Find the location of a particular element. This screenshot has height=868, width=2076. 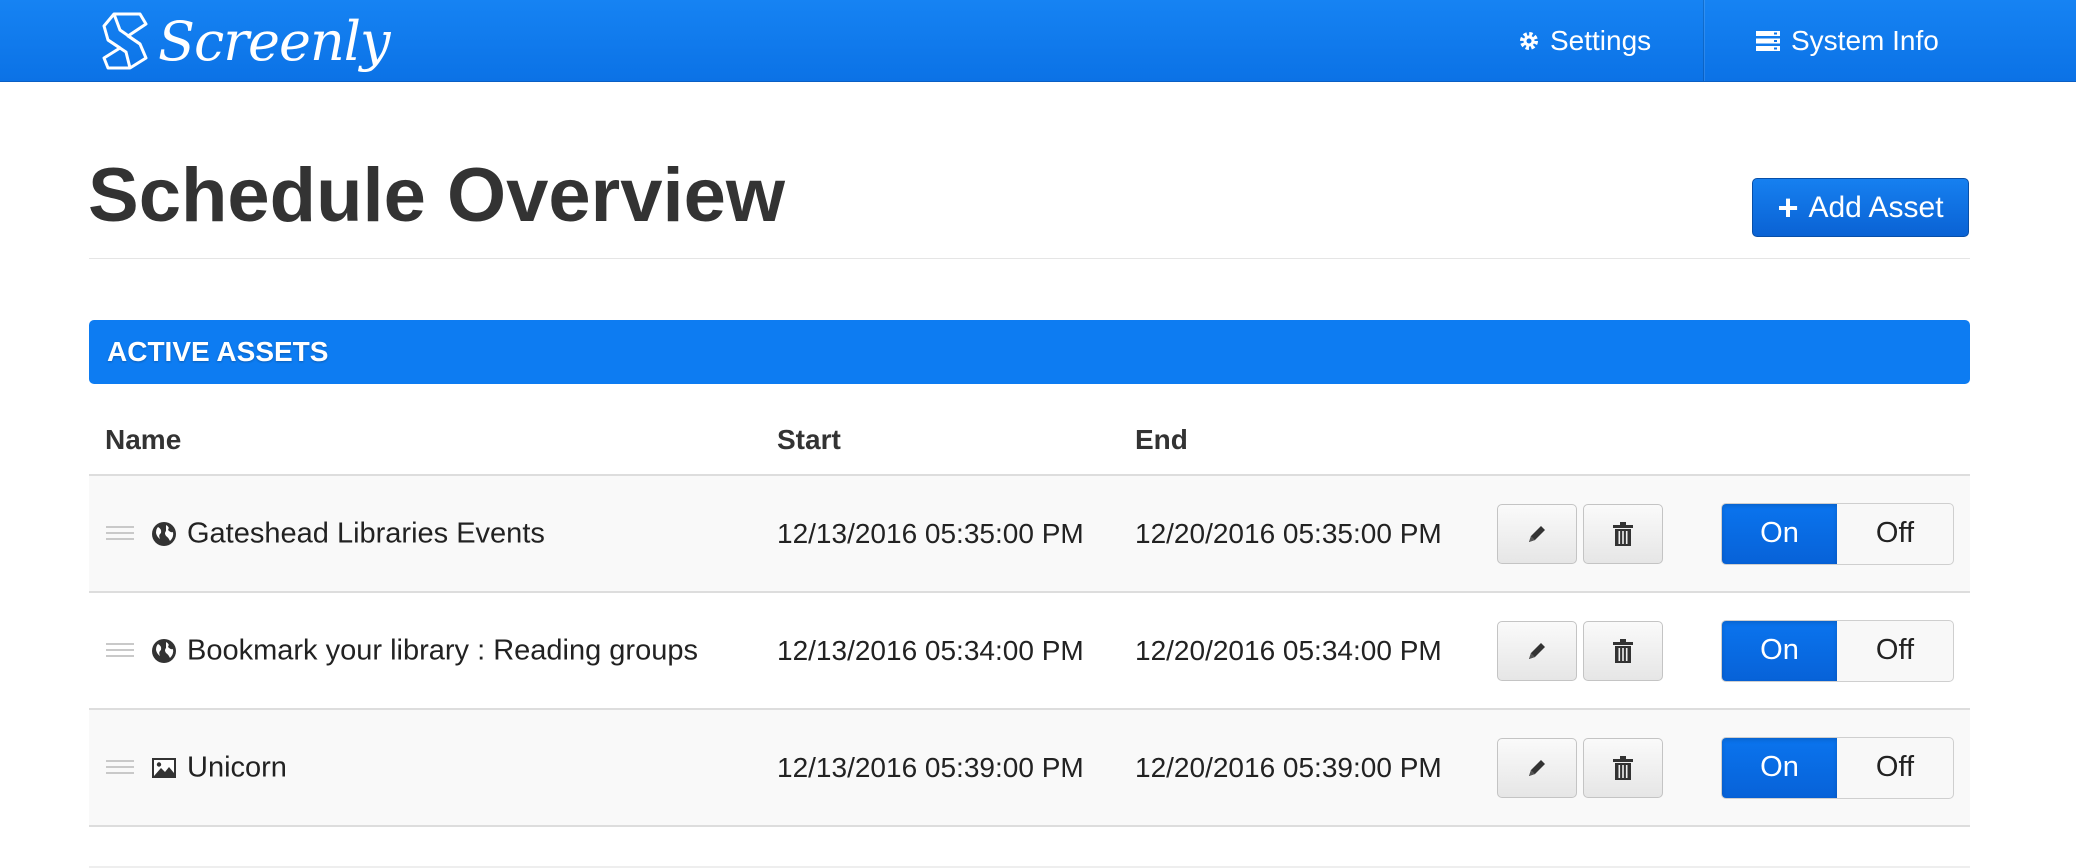

asset-end-date: 12/20/2016 05:34:00 PM is located at coordinates (1288, 650).